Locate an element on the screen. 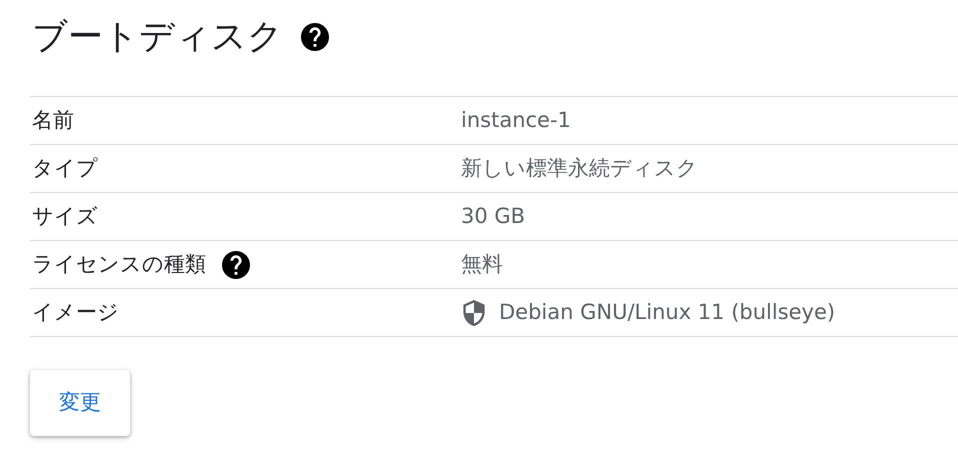 The image size is (958, 450). field-value: 30 GB is located at coordinates (493, 216).